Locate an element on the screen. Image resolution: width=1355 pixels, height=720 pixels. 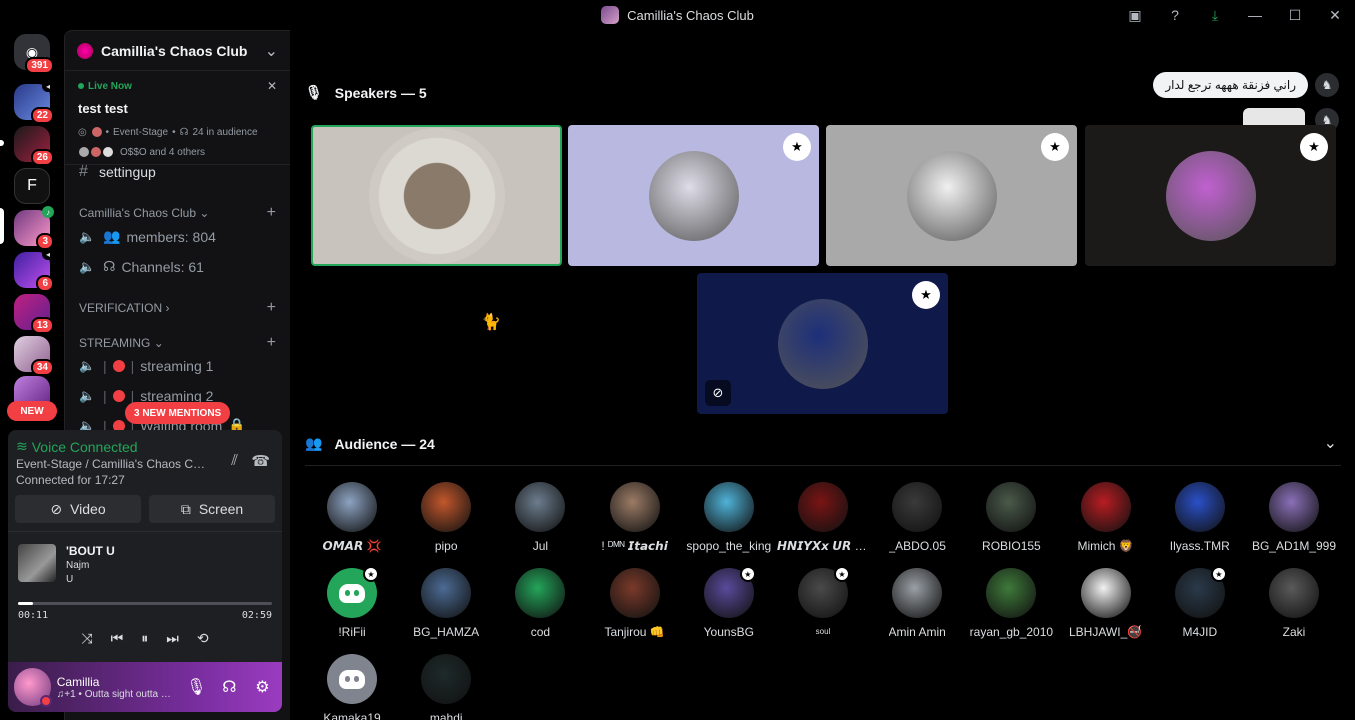
channel-count: 🔈 ☊ Channels: 61 is located at coordinates (179, 266).